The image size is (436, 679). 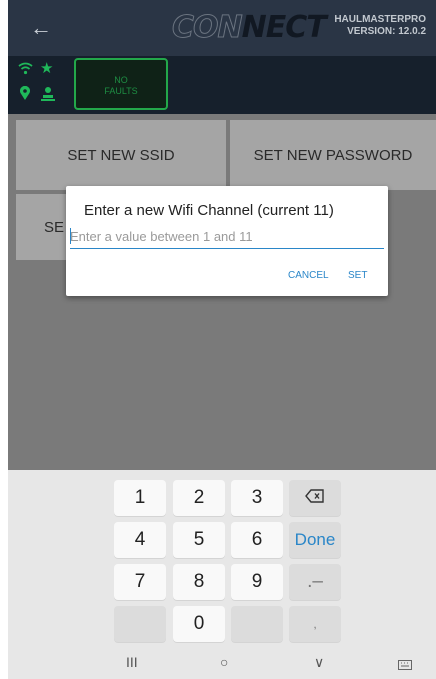 What do you see at coordinates (380, 19) in the screenshot?
I see `app-name: HAULMASTERPRO` at bounding box center [380, 19].